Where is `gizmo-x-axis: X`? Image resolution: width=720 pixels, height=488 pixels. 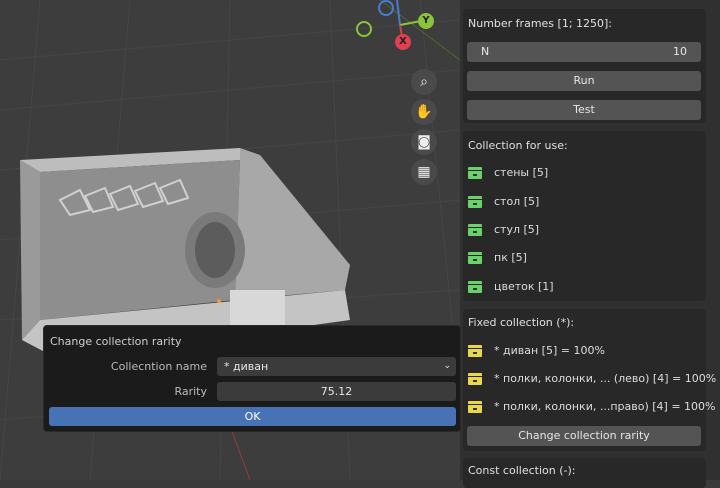
gizmo-x-axis: X is located at coordinates (403, 42).